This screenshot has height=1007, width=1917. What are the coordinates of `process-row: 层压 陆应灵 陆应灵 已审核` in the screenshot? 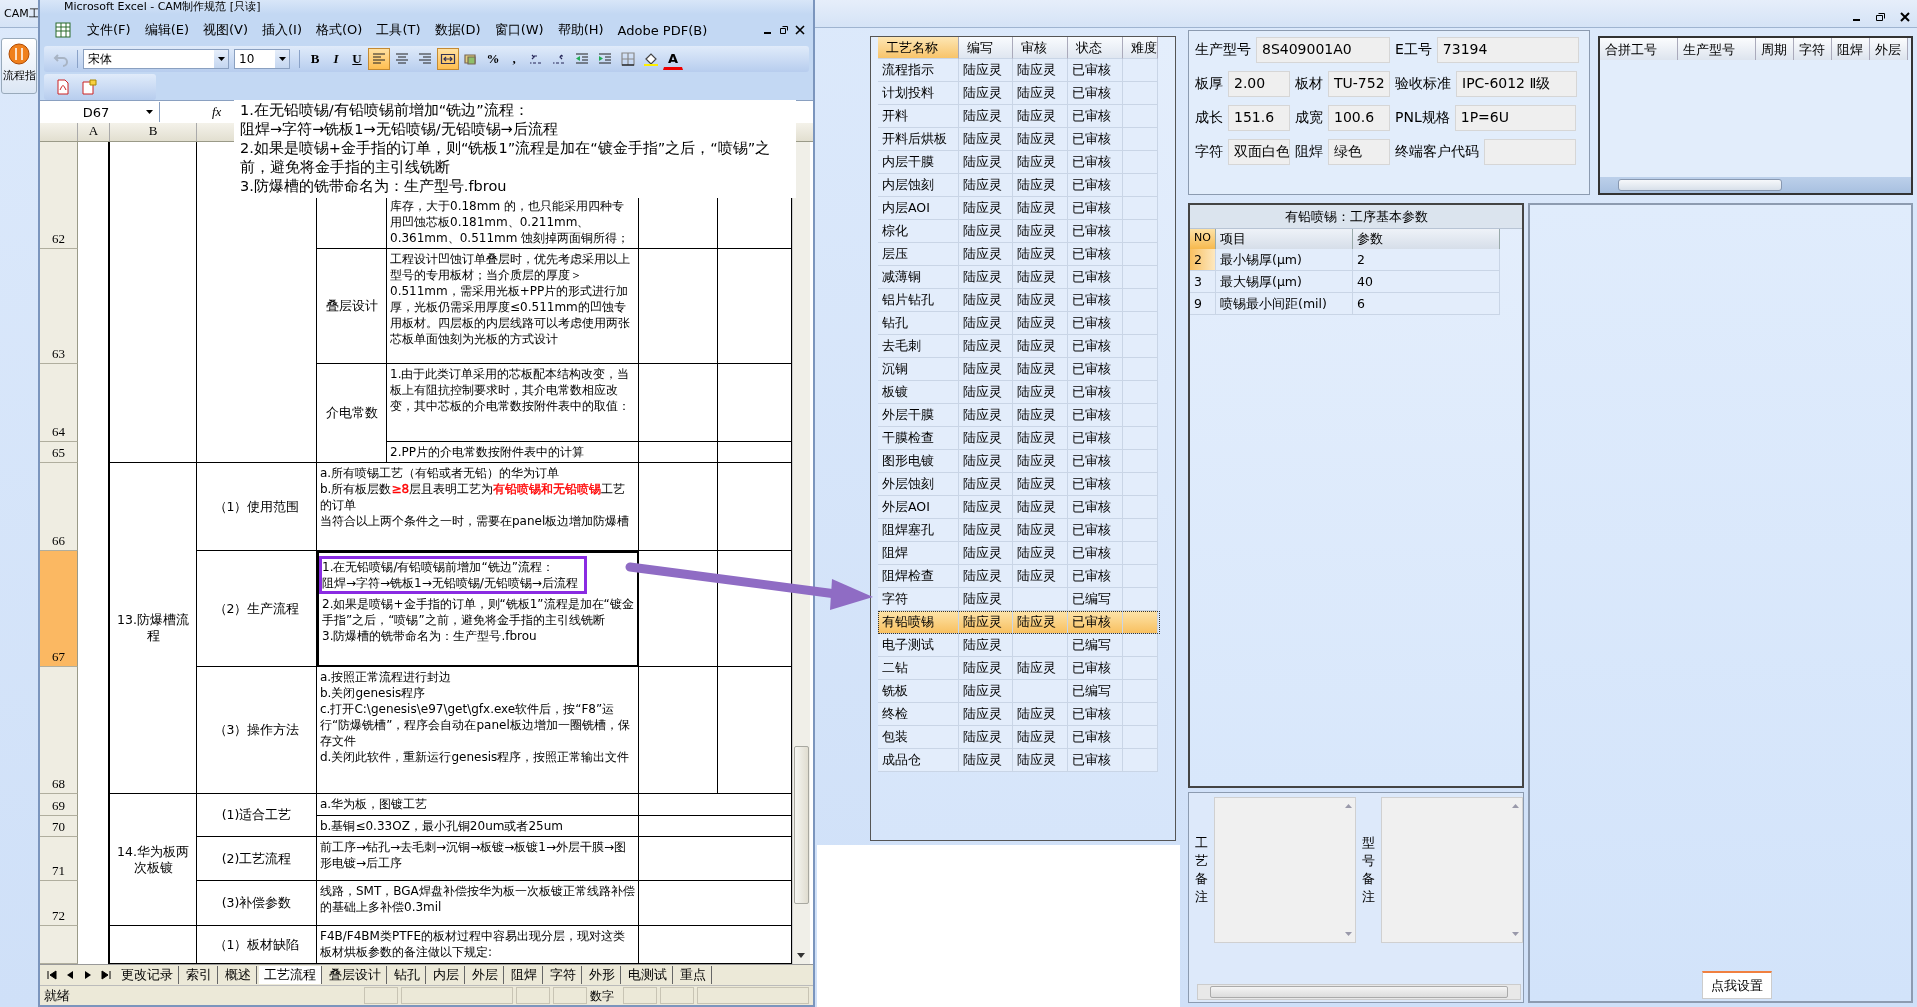 It's located at (1019, 254).